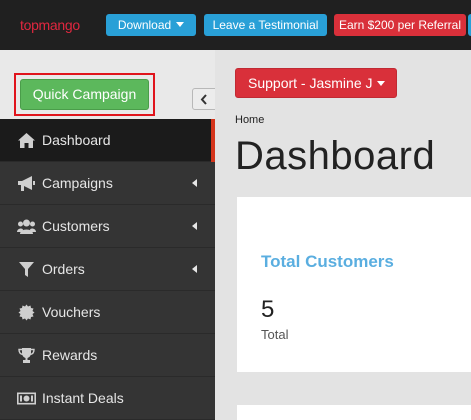 Image resolution: width=471 pixels, height=420 pixels. I want to click on home-icon, so click(26, 140).